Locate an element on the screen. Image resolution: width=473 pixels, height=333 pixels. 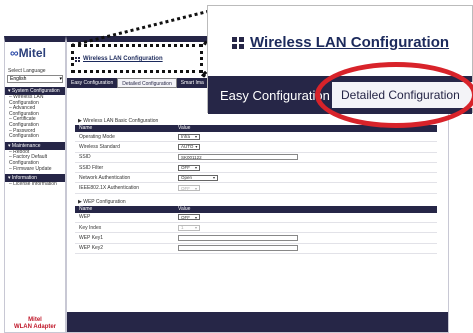
wep-table-header: Name Value is located at coordinates (256, 209).